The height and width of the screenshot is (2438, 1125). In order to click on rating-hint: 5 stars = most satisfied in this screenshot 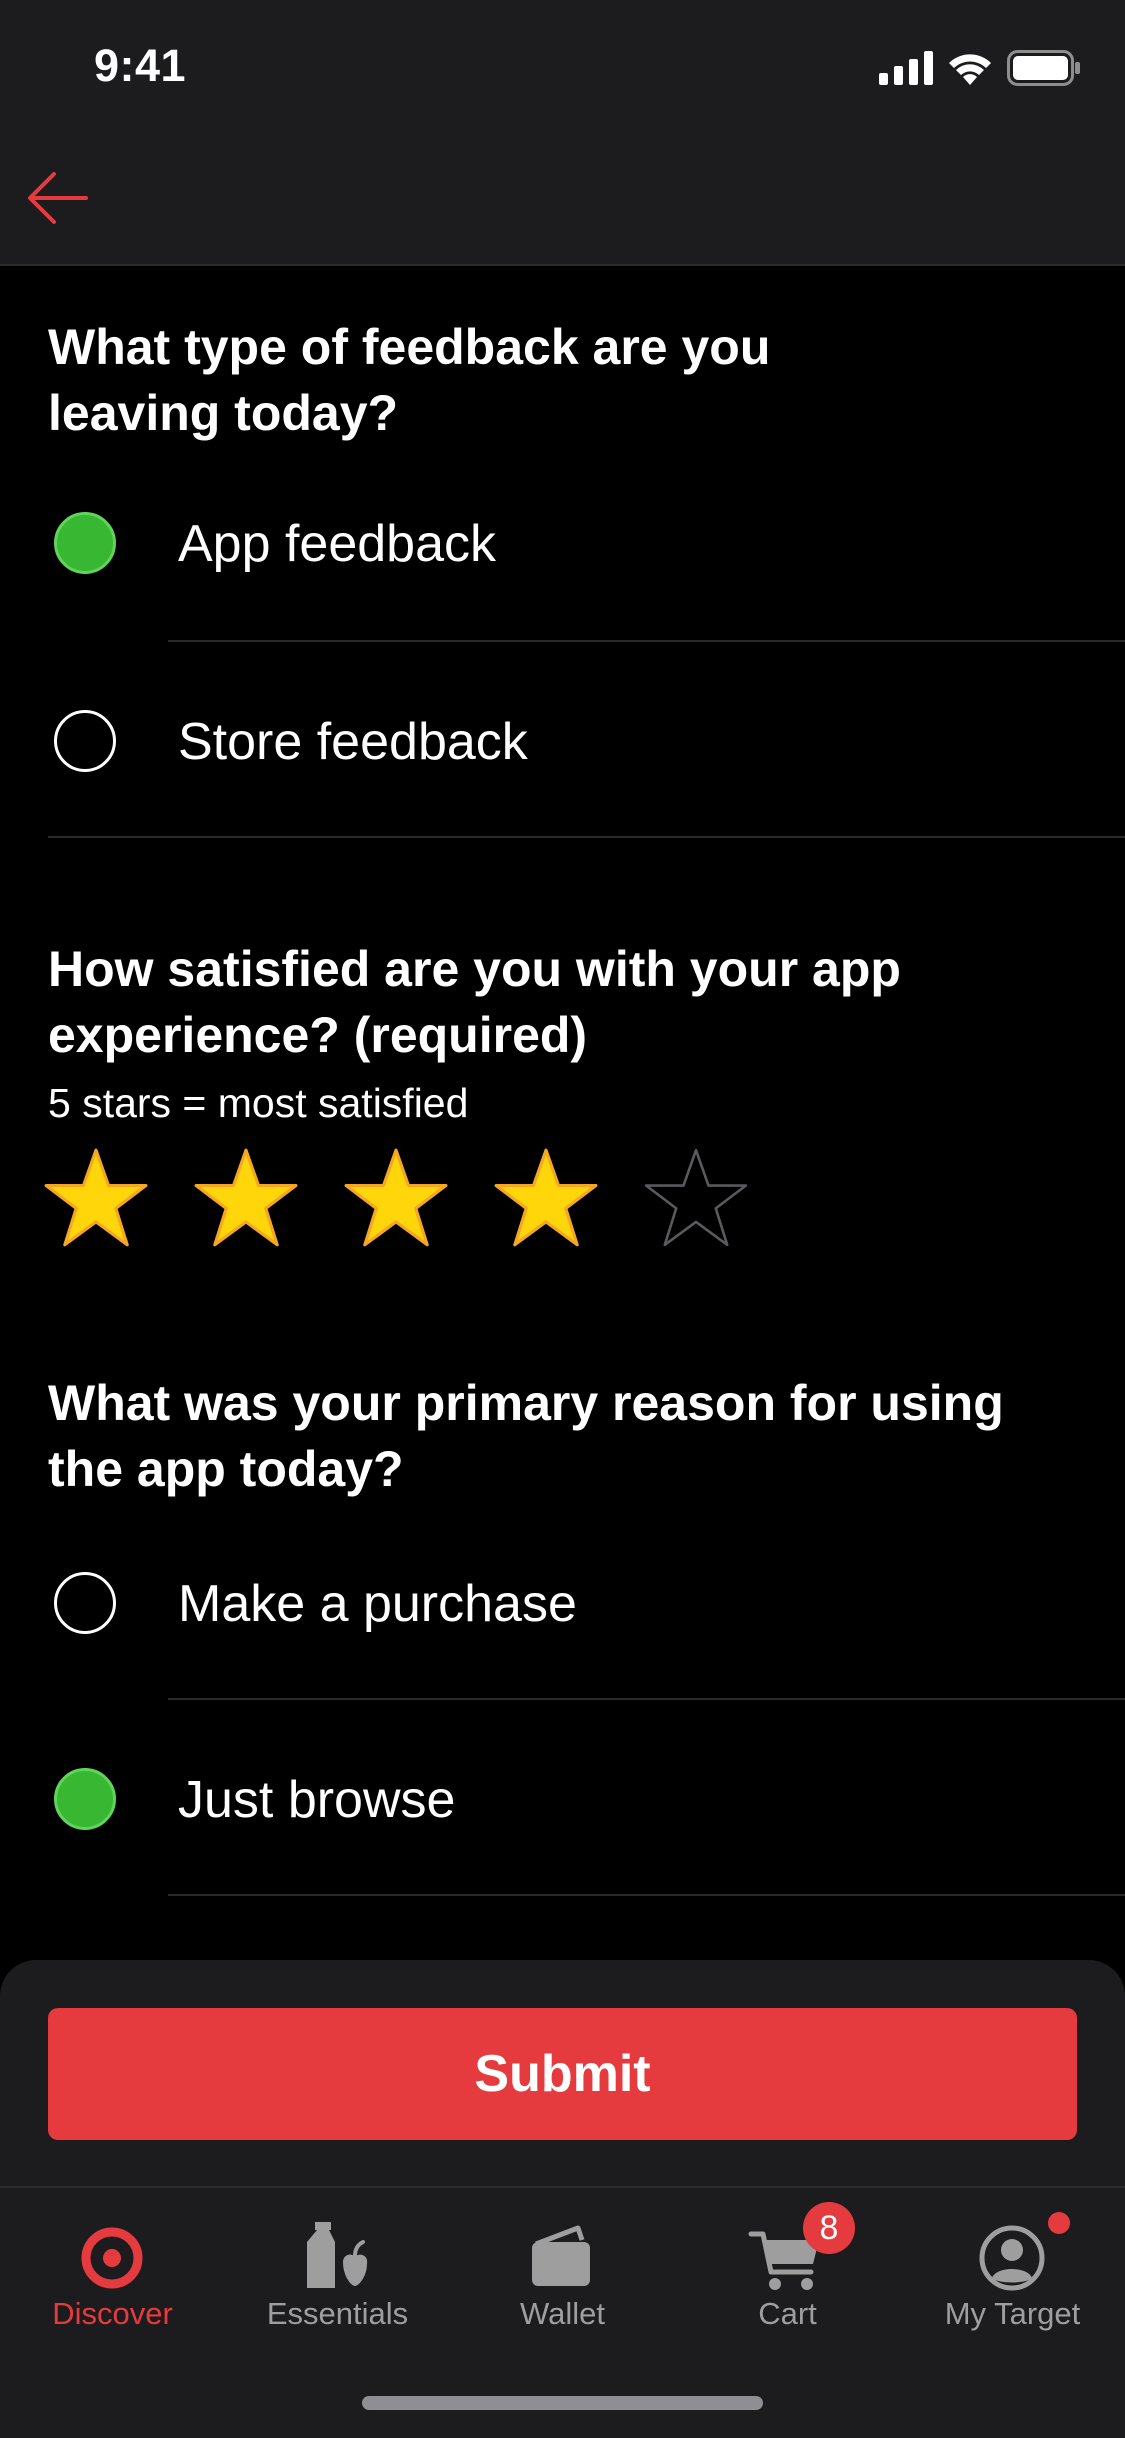, I will do `click(258, 1103)`.